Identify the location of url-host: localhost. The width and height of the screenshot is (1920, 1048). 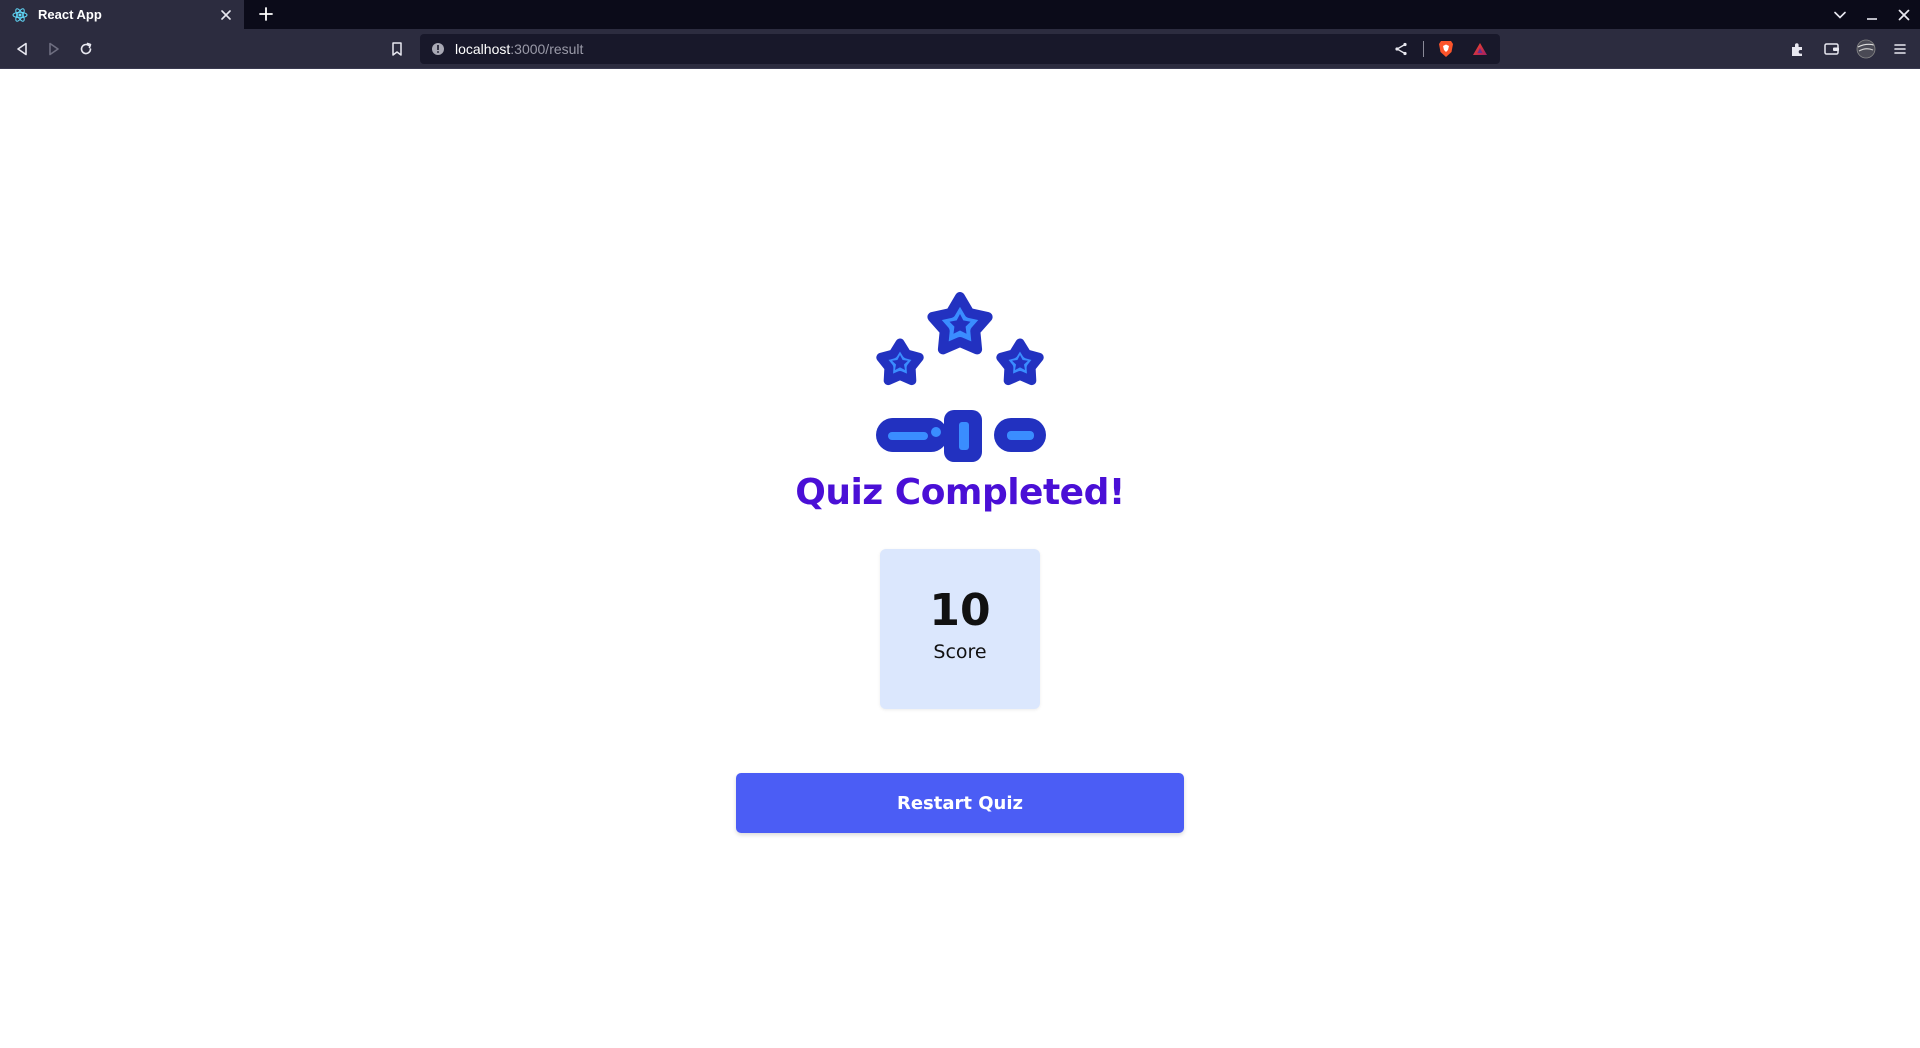
(483, 49).